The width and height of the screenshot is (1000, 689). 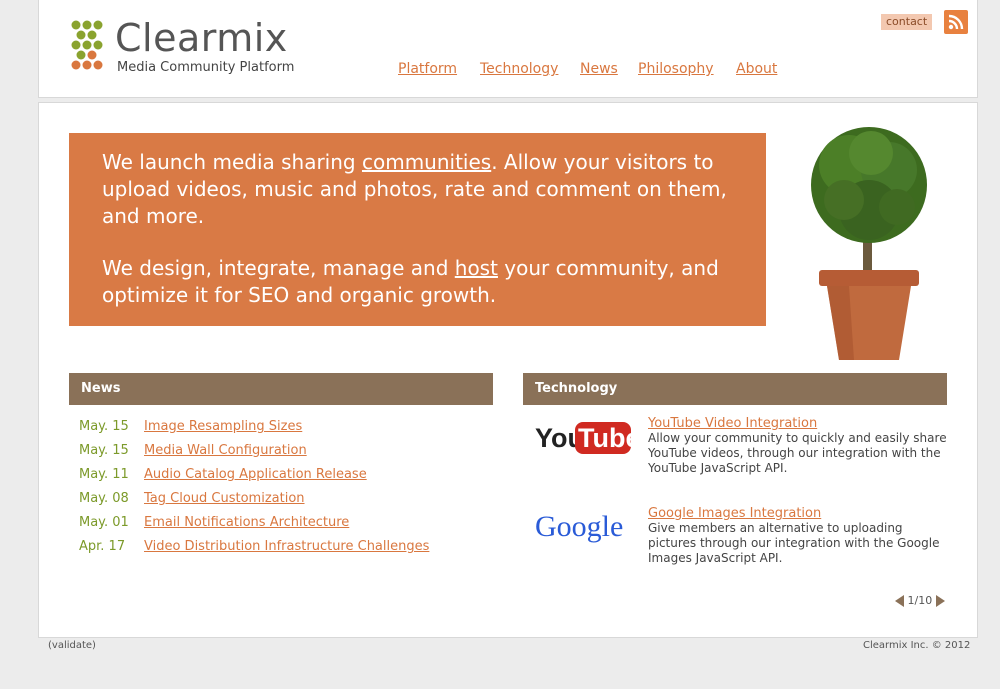 I want to click on google-logo-icon: Google, so click(x=583, y=527).